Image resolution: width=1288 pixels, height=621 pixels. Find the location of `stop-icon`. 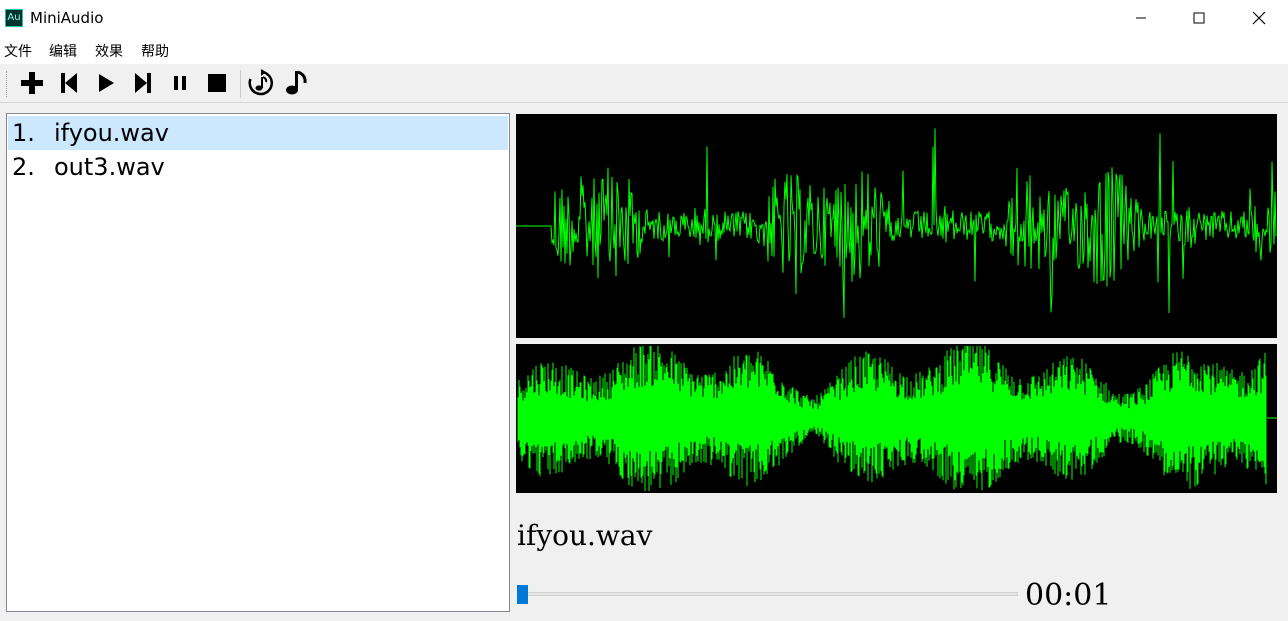

stop-icon is located at coordinates (217, 83).